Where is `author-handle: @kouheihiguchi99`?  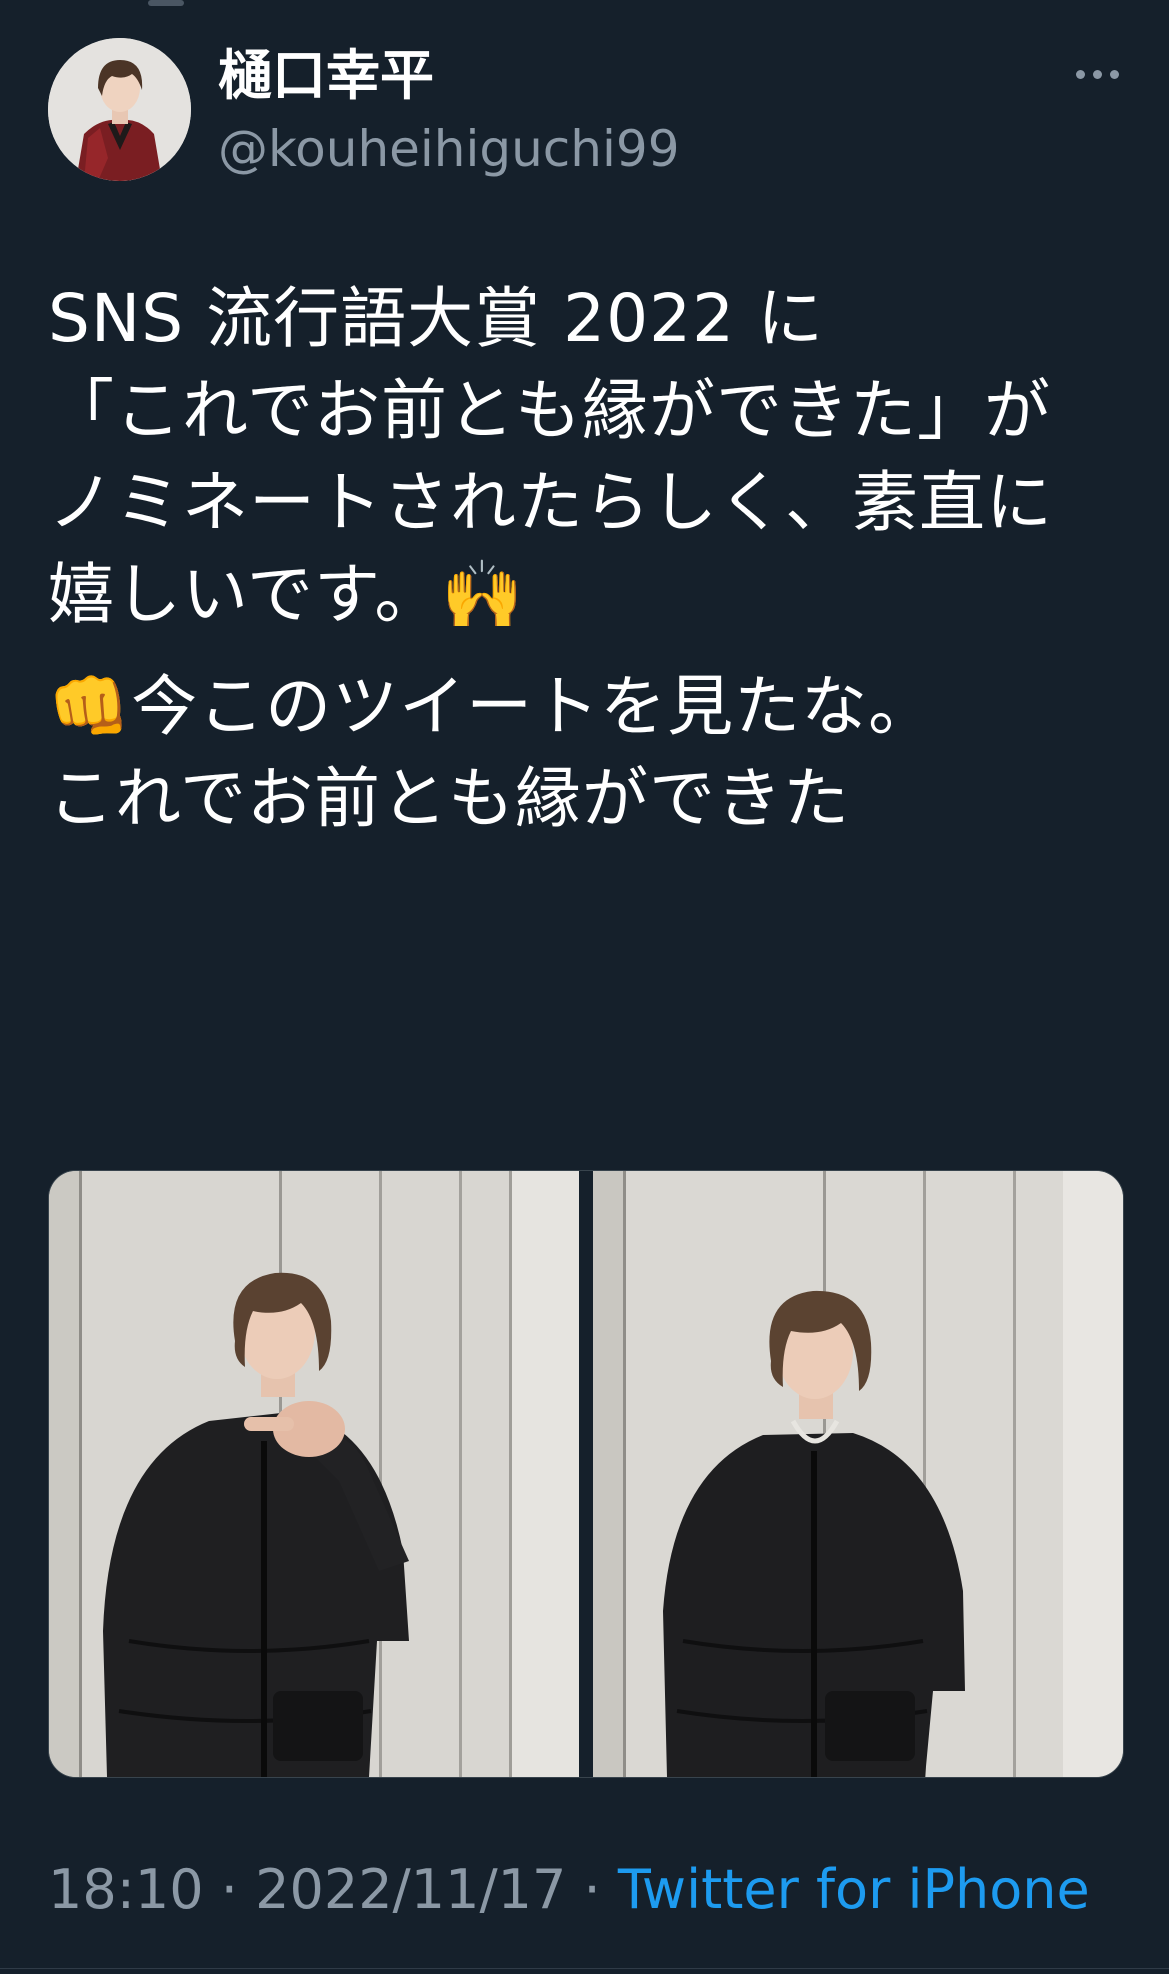 author-handle: @kouheihiguchi99 is located at coordinates (449, 149).